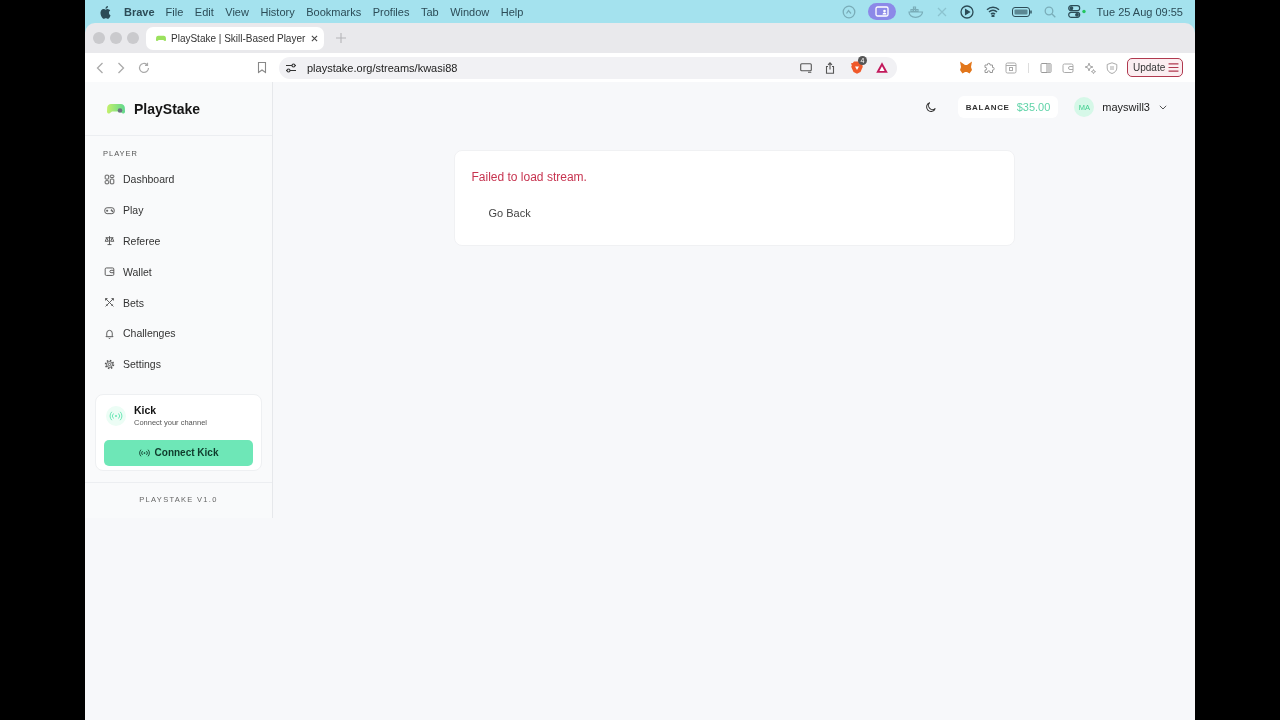  Describe the element at coordinates (174, 11) in the screenshot. I see `menu-item: File` at that location.